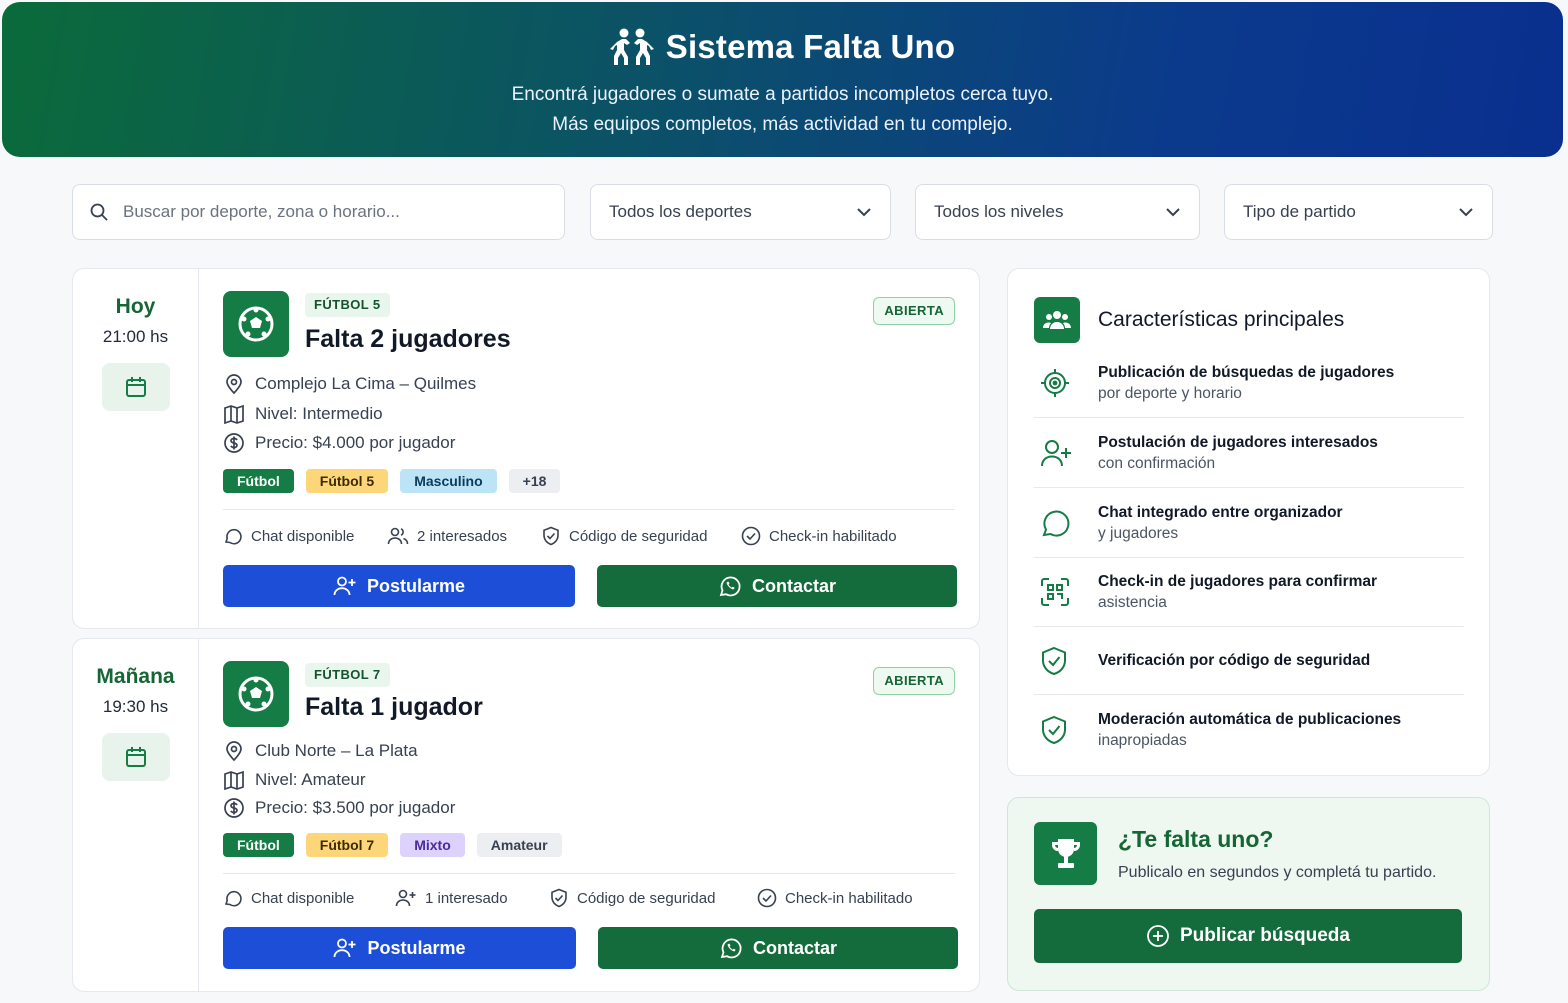 This screenshot has height=1003, width=1568. I want to click on map-icon, so click(234, 414).